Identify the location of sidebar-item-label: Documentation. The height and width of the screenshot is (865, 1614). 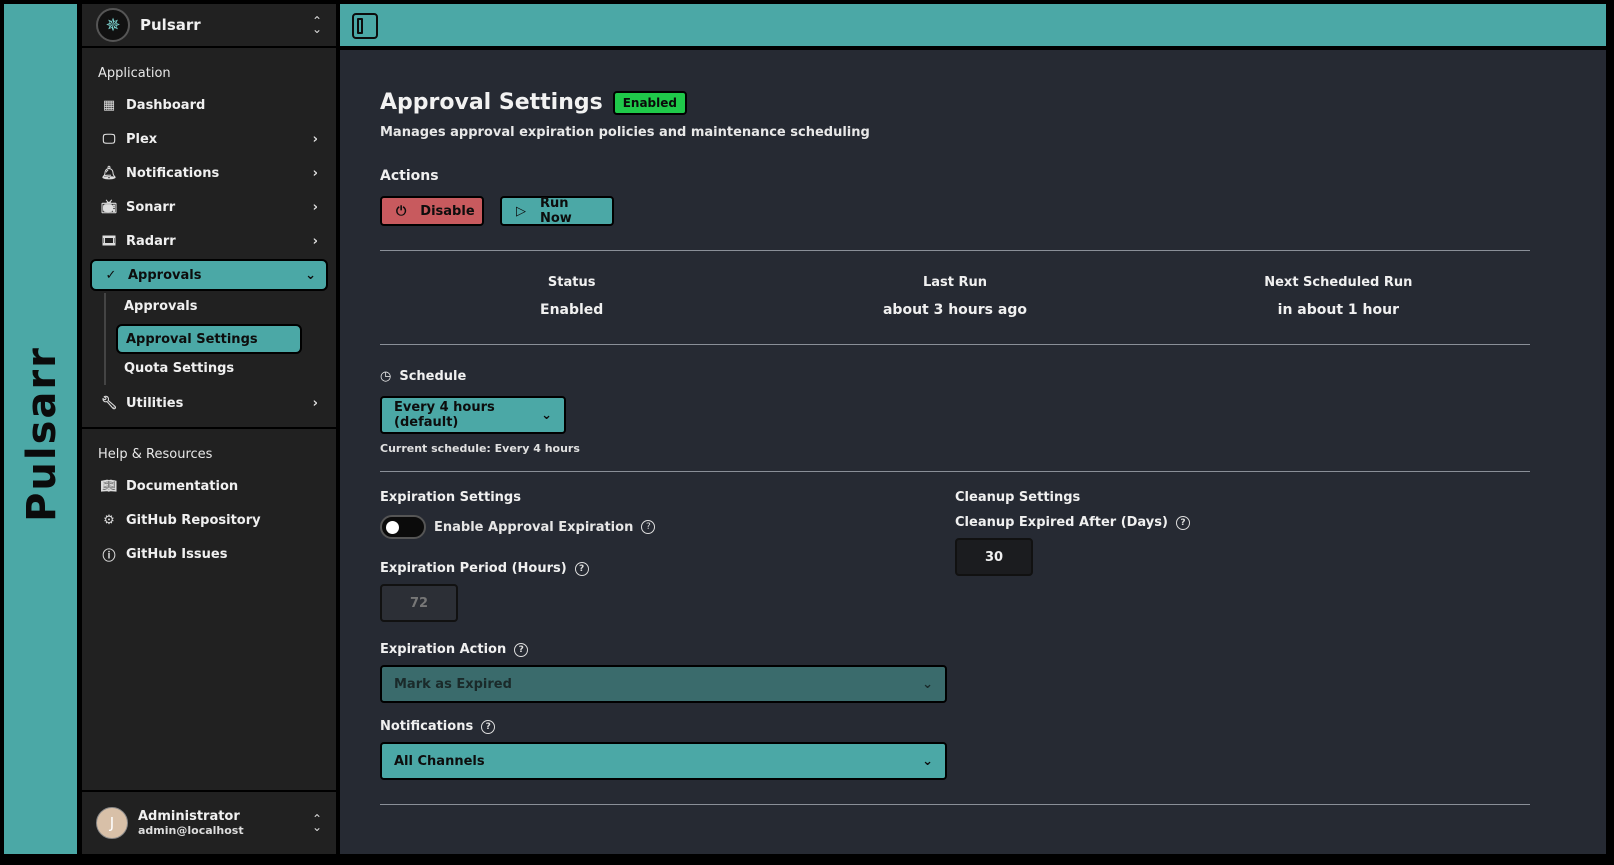
(182, 486).